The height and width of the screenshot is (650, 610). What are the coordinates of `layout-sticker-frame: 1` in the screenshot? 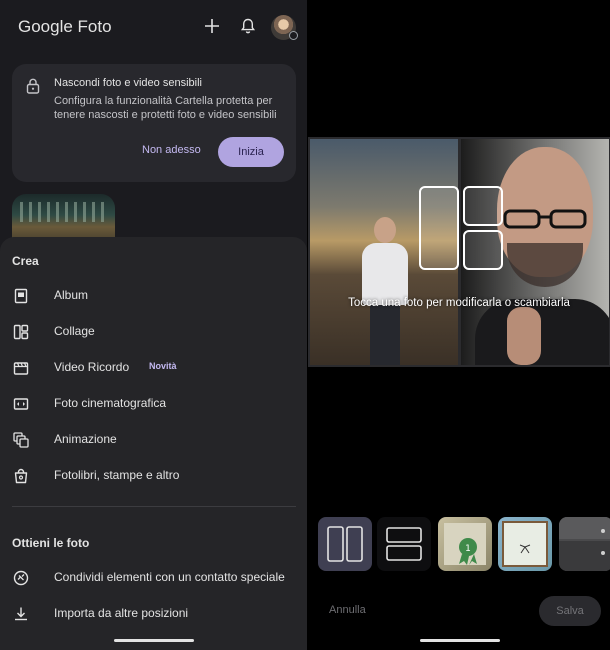 It's located at (465, 544).